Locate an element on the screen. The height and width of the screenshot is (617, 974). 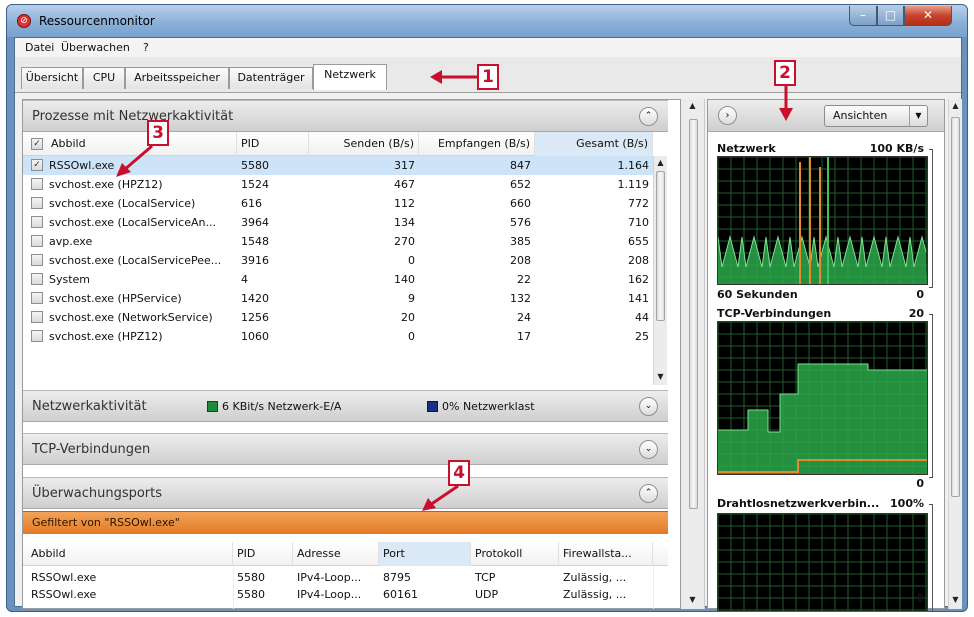
process-row: svchost.exe (HPZ12) 1060 0 17 25 is located at coordinates (338, 336).